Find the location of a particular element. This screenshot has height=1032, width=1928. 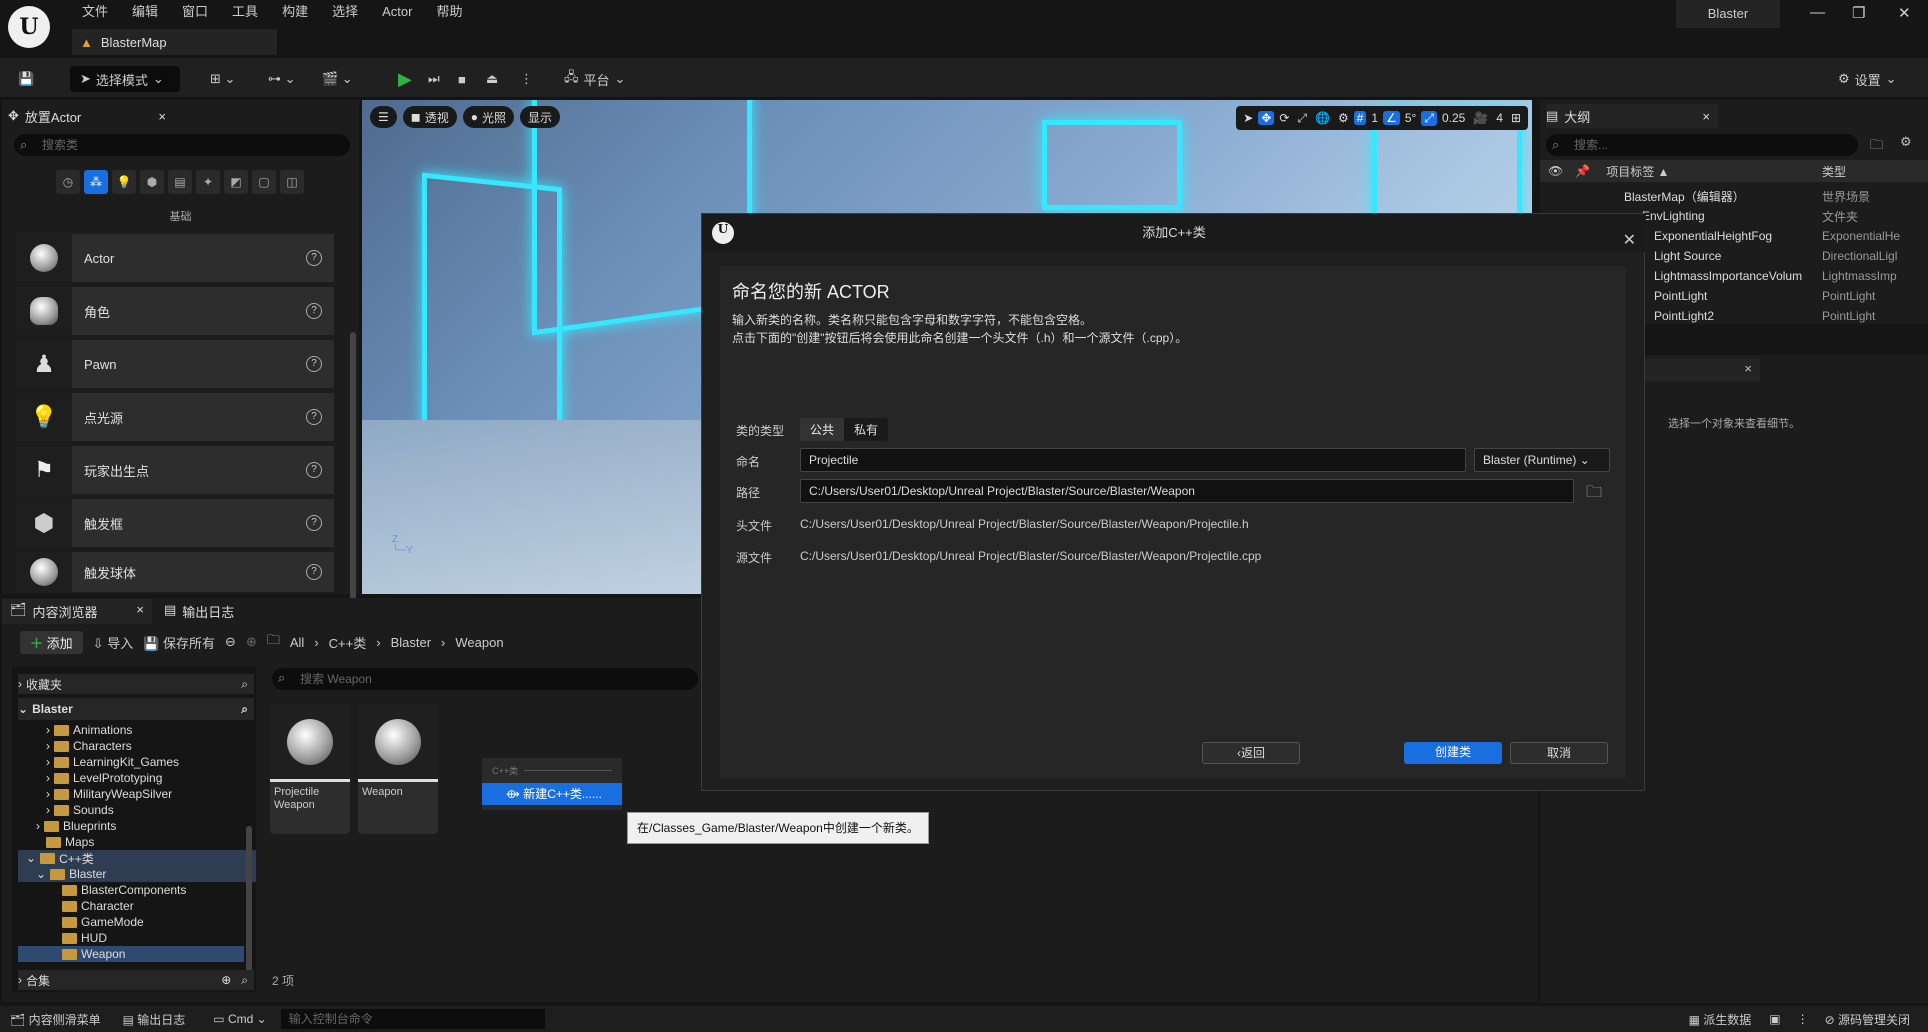

more-icon: ⋮ is located at coordinates (1803, 1019).